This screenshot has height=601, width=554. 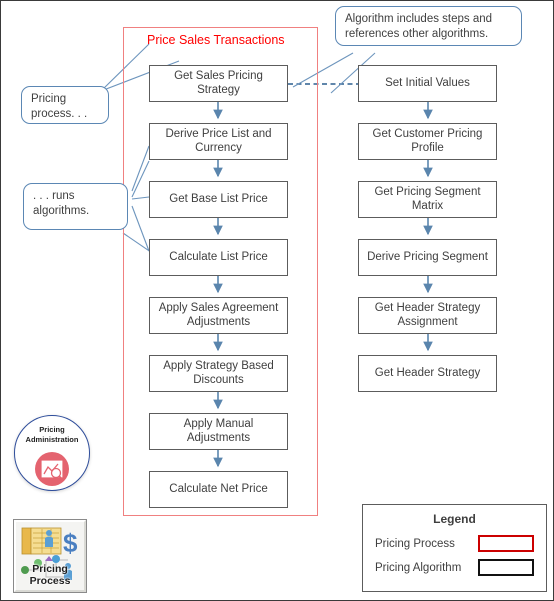 I want to click on legend-swatch-pricing-algorithm, so click(x=506, y=567).